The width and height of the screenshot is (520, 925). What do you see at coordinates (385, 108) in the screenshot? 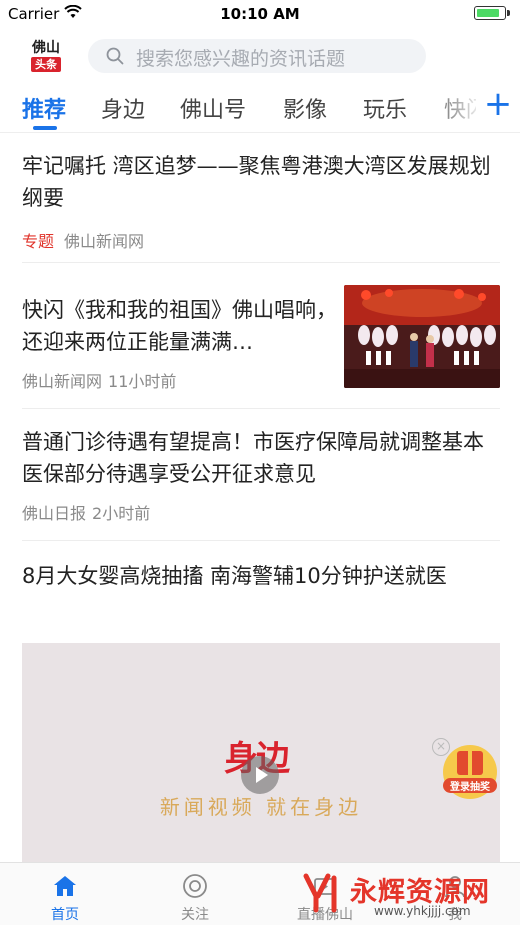
I see `tab-fun: 玩乐` at bounding box center [385, 108].